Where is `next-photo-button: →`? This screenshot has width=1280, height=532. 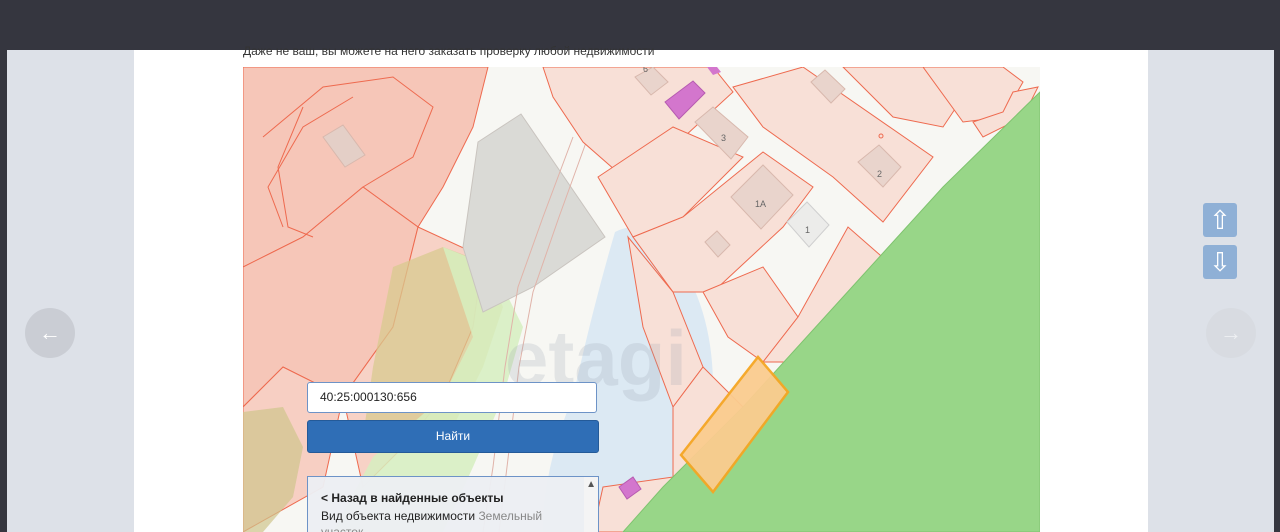
next-photo-button: → is located at coordinates (1231, 333).